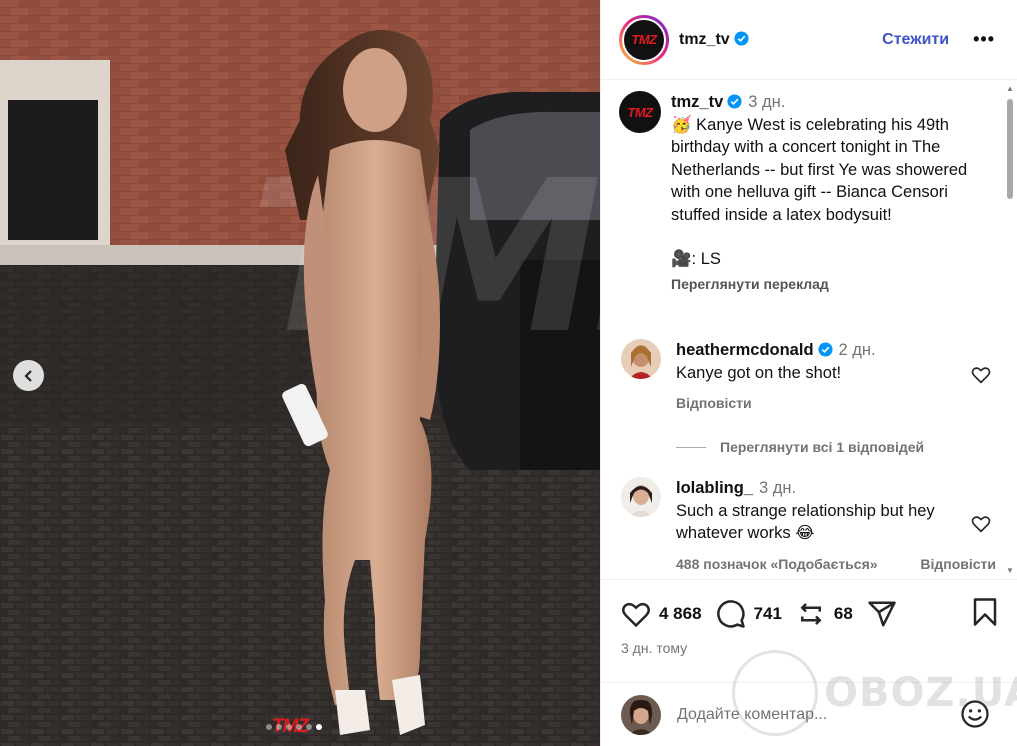  What do you see at coordinates (1010, 571) in the screenshot?
I see `scroll-down-arrow-icon: ▼` at bounding box center [1010, 571].